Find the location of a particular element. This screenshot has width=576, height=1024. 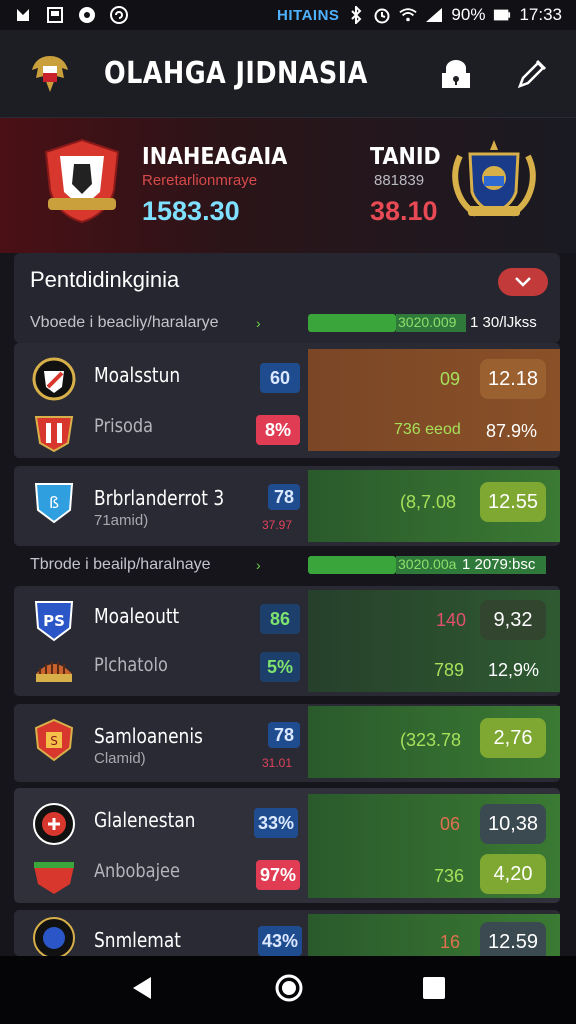

team-badge: 33% is located at coordinates (276, 823).